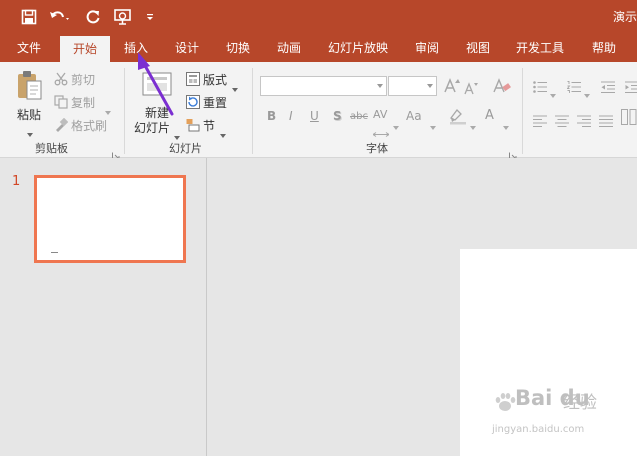 The height and width of the screenshot is (456, 637). I want to click on section-button: 节, so click(209, 125).